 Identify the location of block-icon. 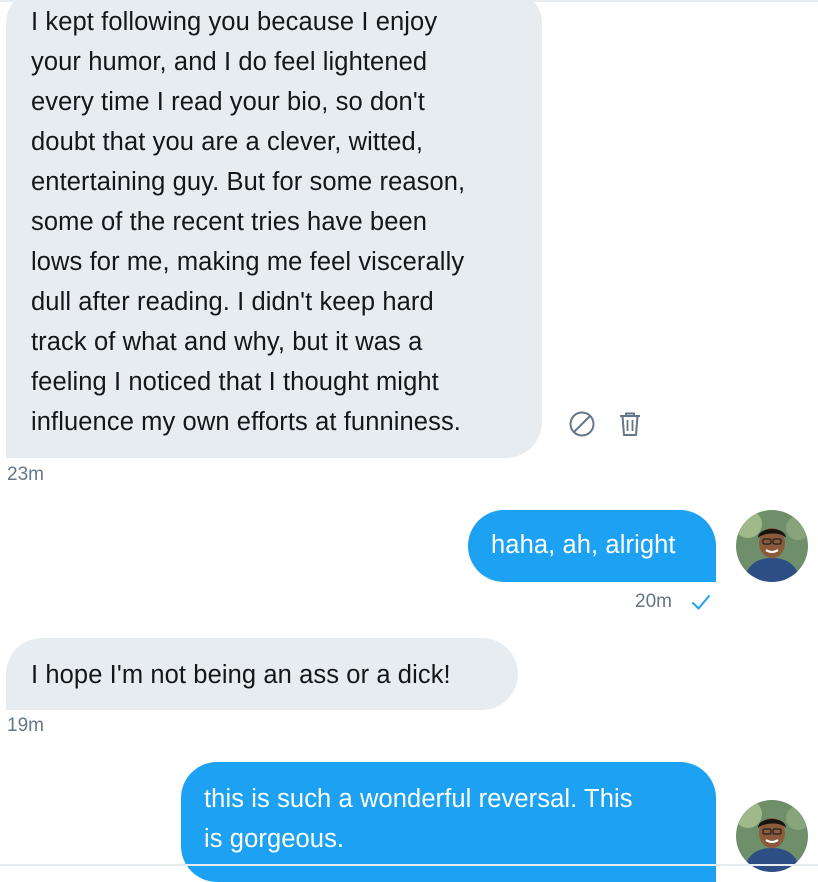
(582, 424).